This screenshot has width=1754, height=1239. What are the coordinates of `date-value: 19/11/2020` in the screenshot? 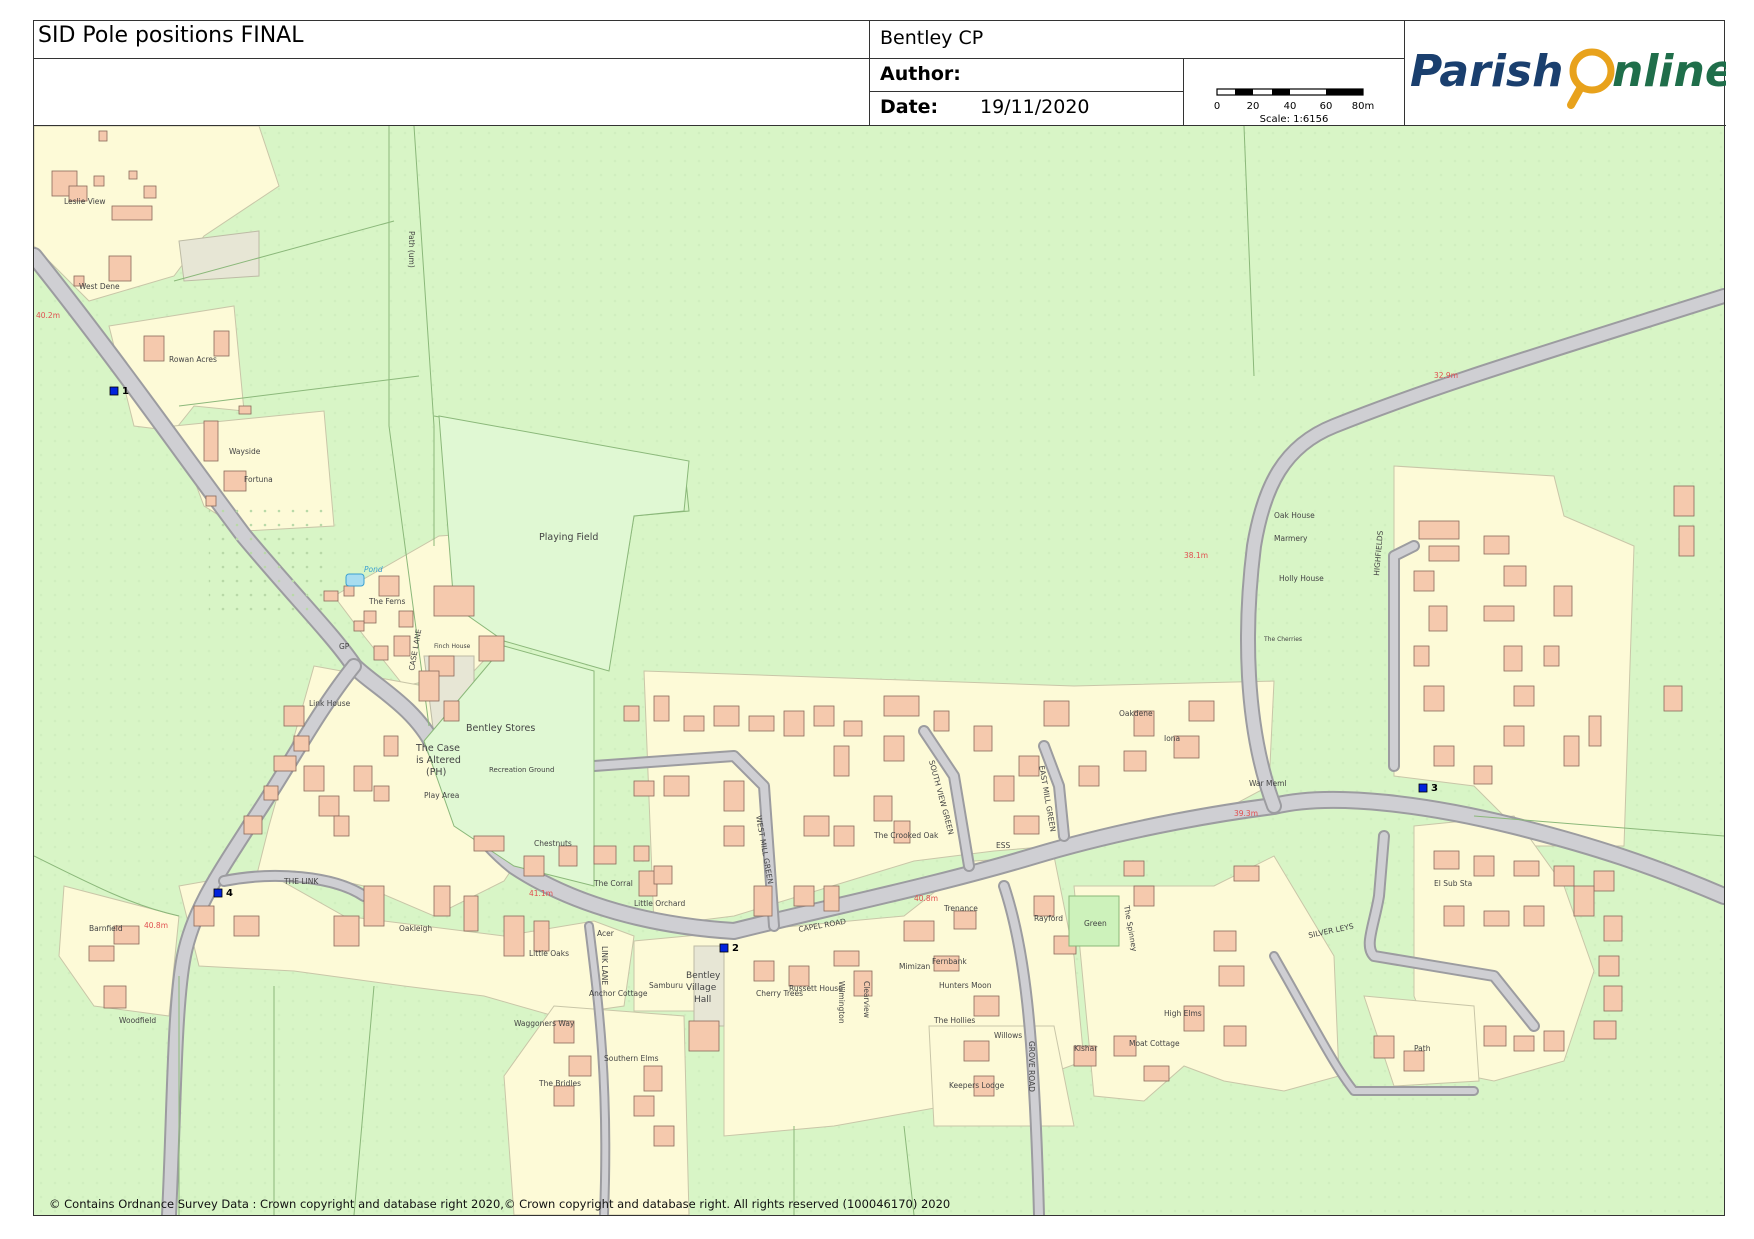 It's located at (1035, 107).